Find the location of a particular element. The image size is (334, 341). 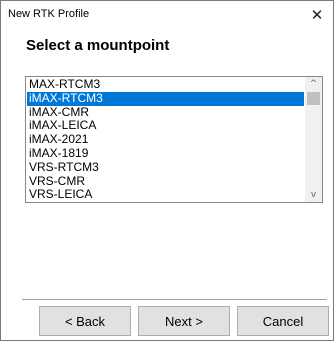

list-item-mountpoint: iMAX-CMR is located at coordinates (165, 112).